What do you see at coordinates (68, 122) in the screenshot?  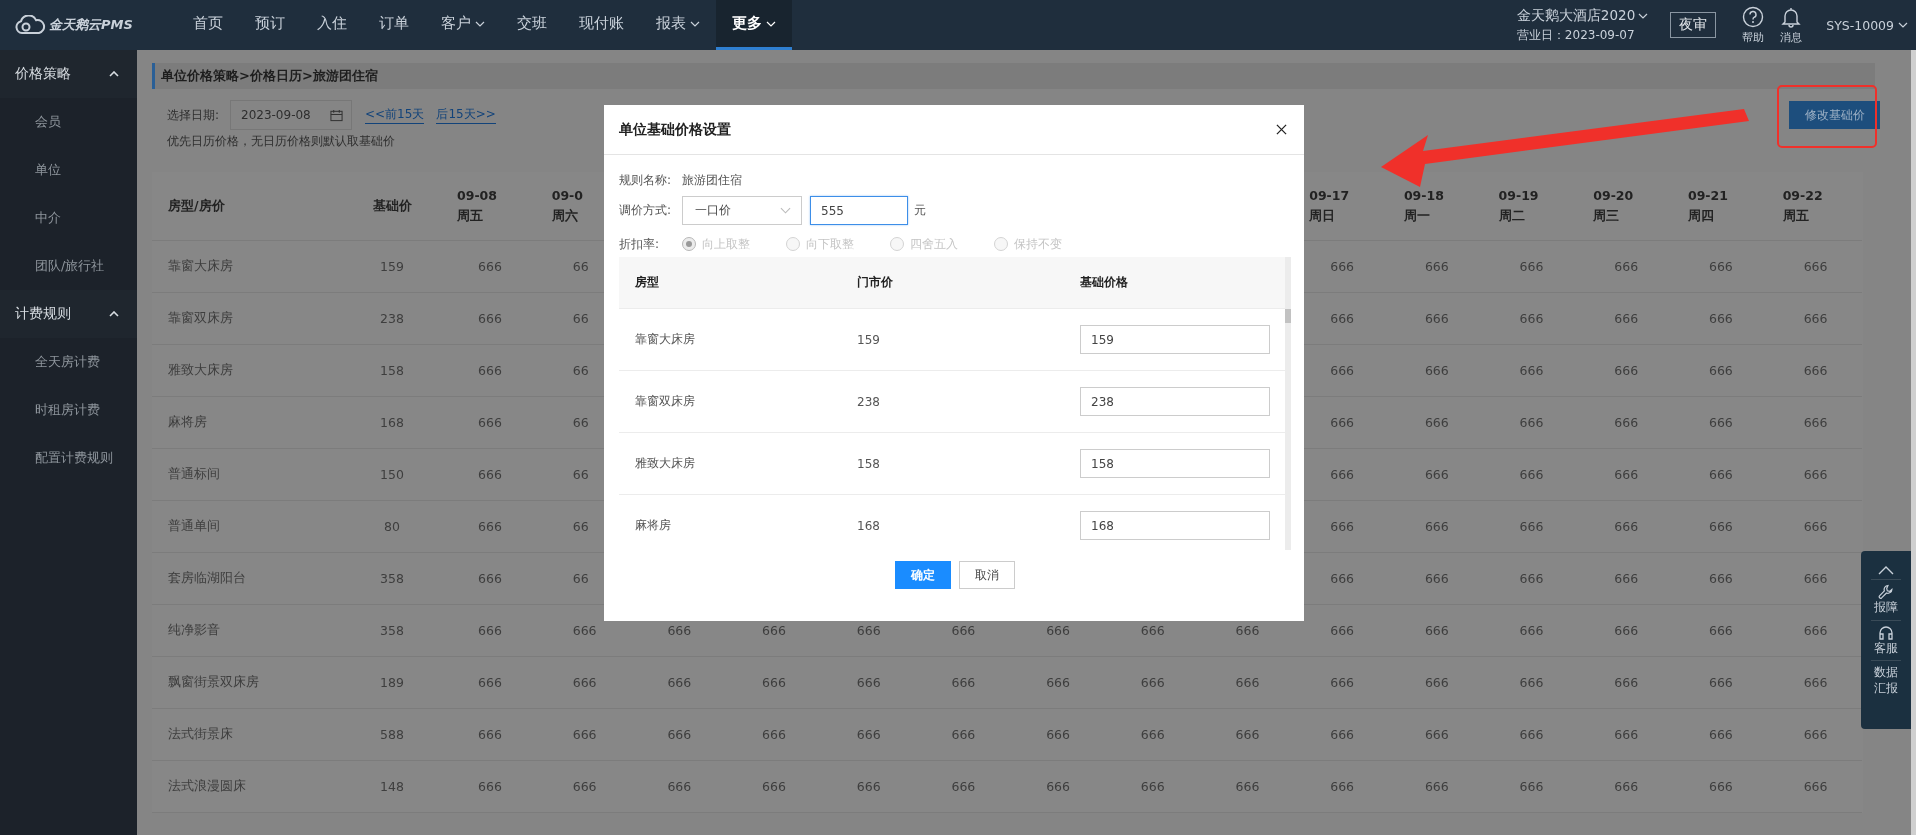 I see `sidebar-item: 会员` at bounding box center [68, 122].